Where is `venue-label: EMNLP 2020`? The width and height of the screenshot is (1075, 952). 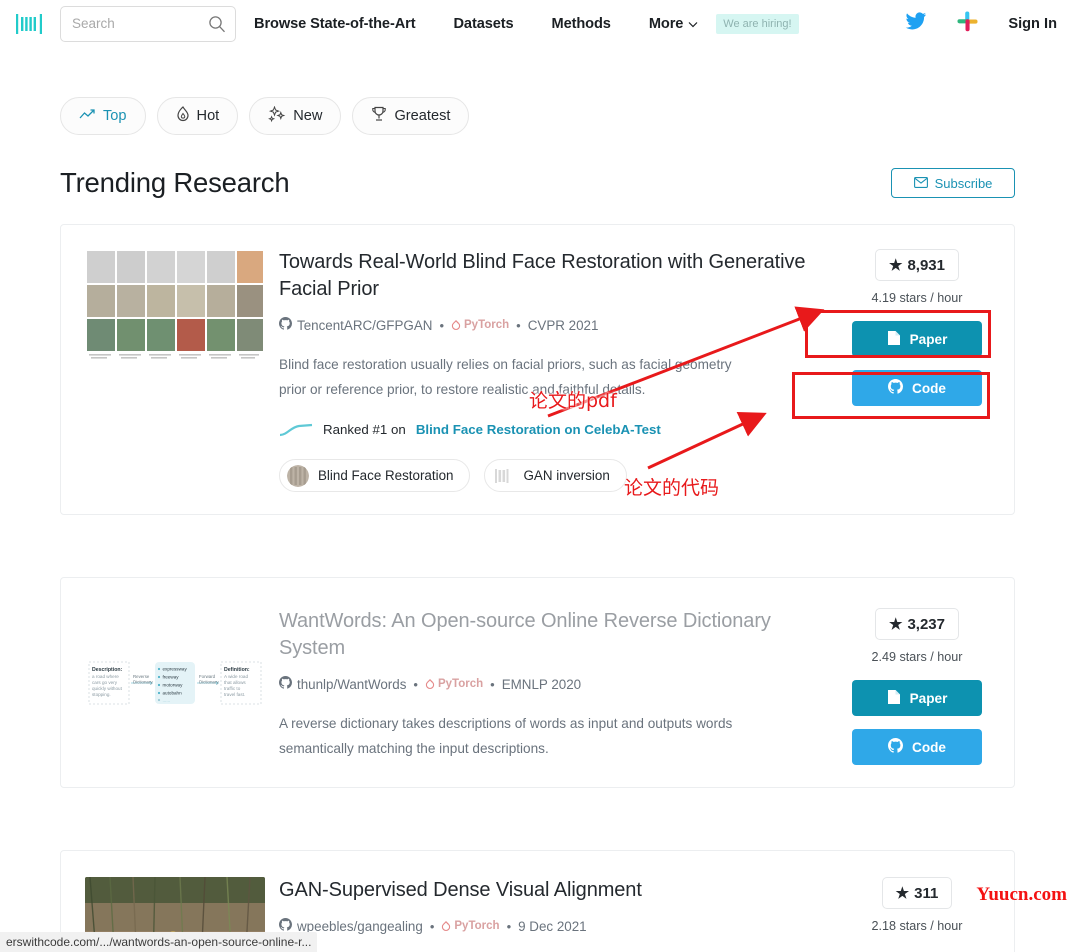 venue-label: EMNLP 2020 is located at coordinates (541, 684).